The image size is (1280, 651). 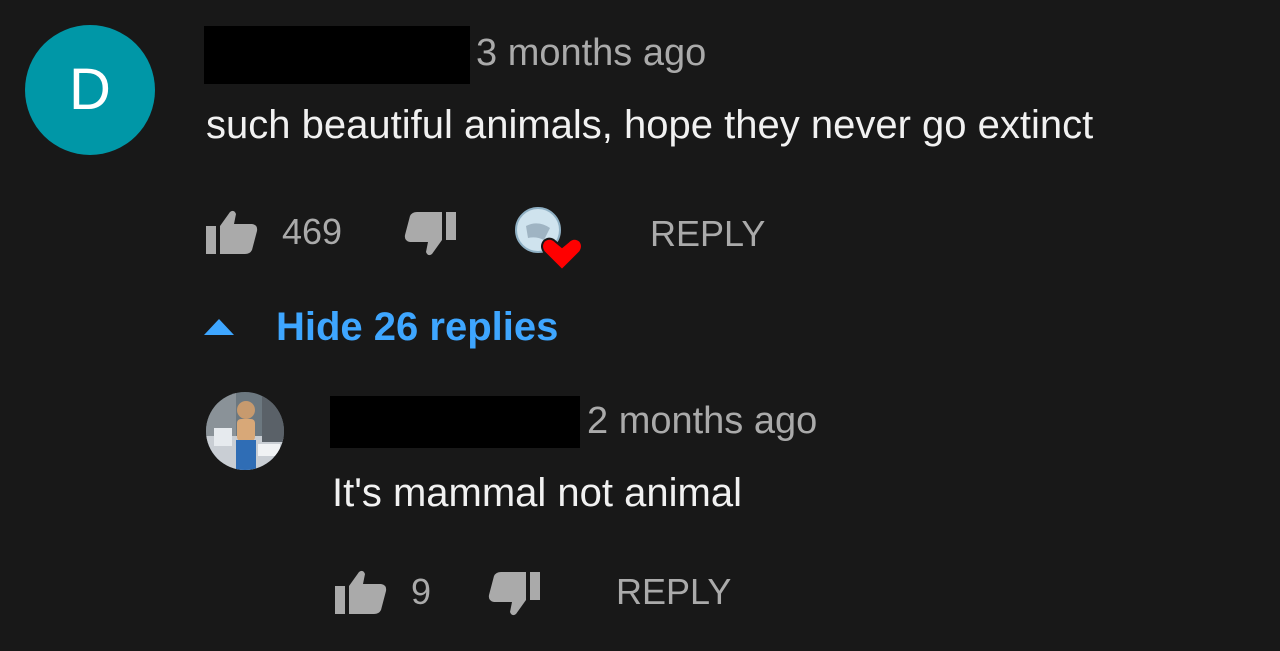 What do you see at coordinates (455, 422) in the screenshot?
I see `redacted-reply-author-name` at bounding box center [455, 422].